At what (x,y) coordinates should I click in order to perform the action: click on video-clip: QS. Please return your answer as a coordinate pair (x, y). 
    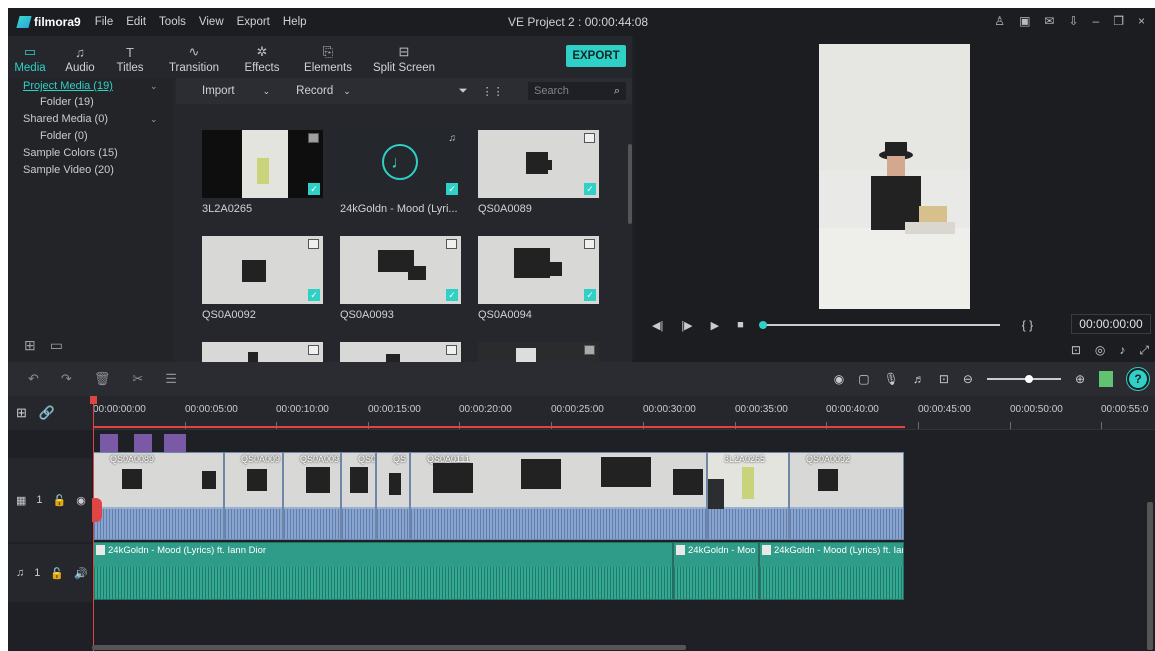
    Looking at the image, I should click on (393, 496).